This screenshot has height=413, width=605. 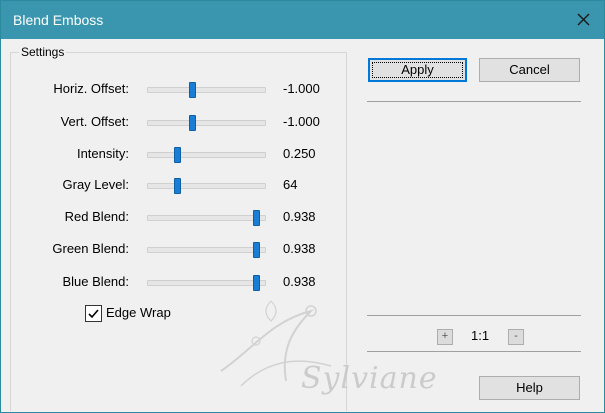 What do you see at coordinates (94, 121) in the screenshot?
I see `slider-label: Vert. Offset:` at bounding box center [94, 121].